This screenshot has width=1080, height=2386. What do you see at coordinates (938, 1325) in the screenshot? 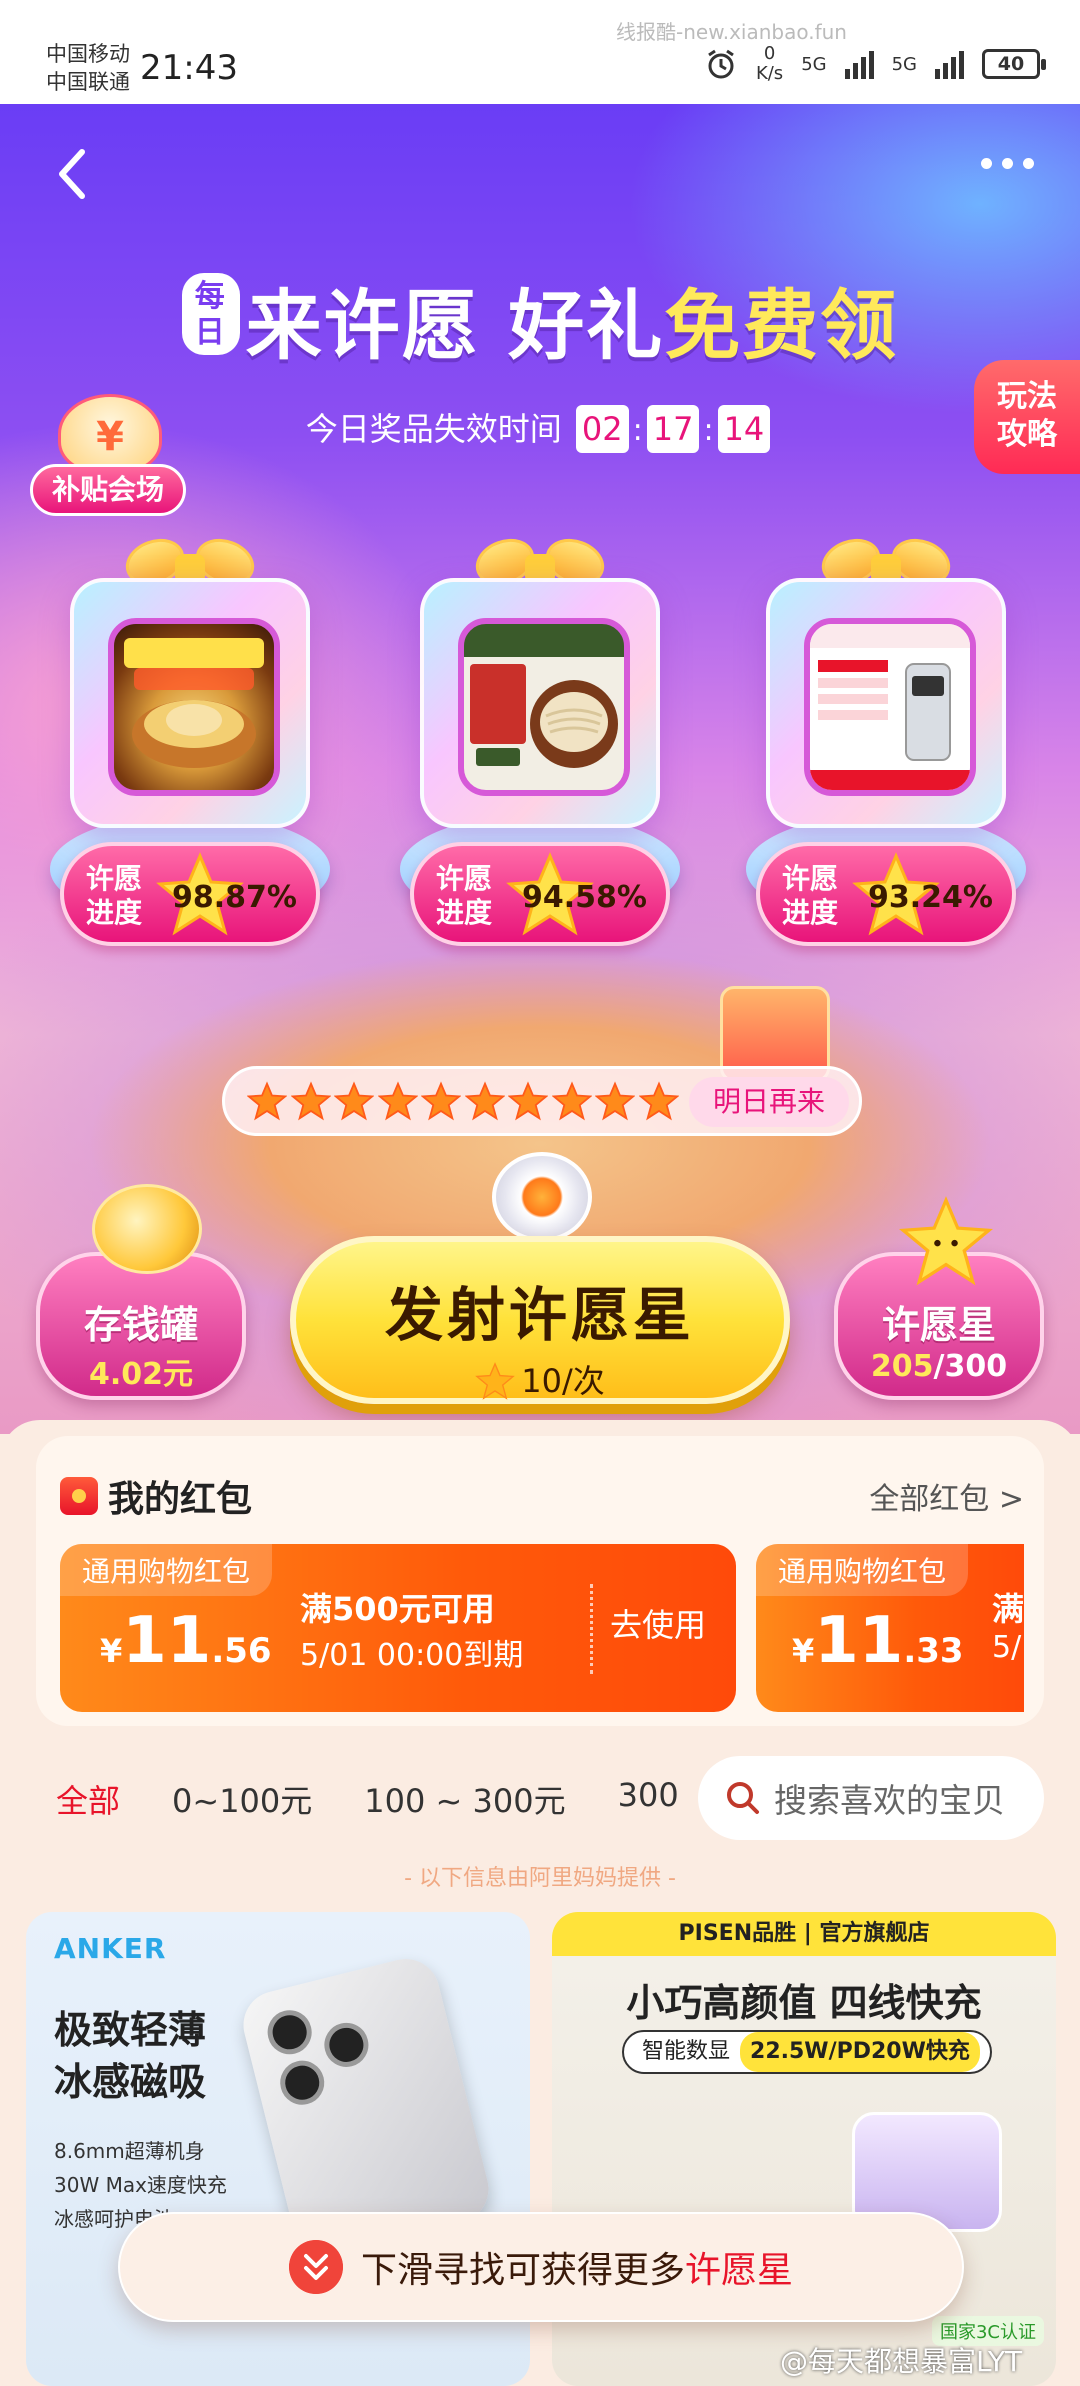
I see `wish-star-label: 许愿星` at bounding box center [938, 1325].